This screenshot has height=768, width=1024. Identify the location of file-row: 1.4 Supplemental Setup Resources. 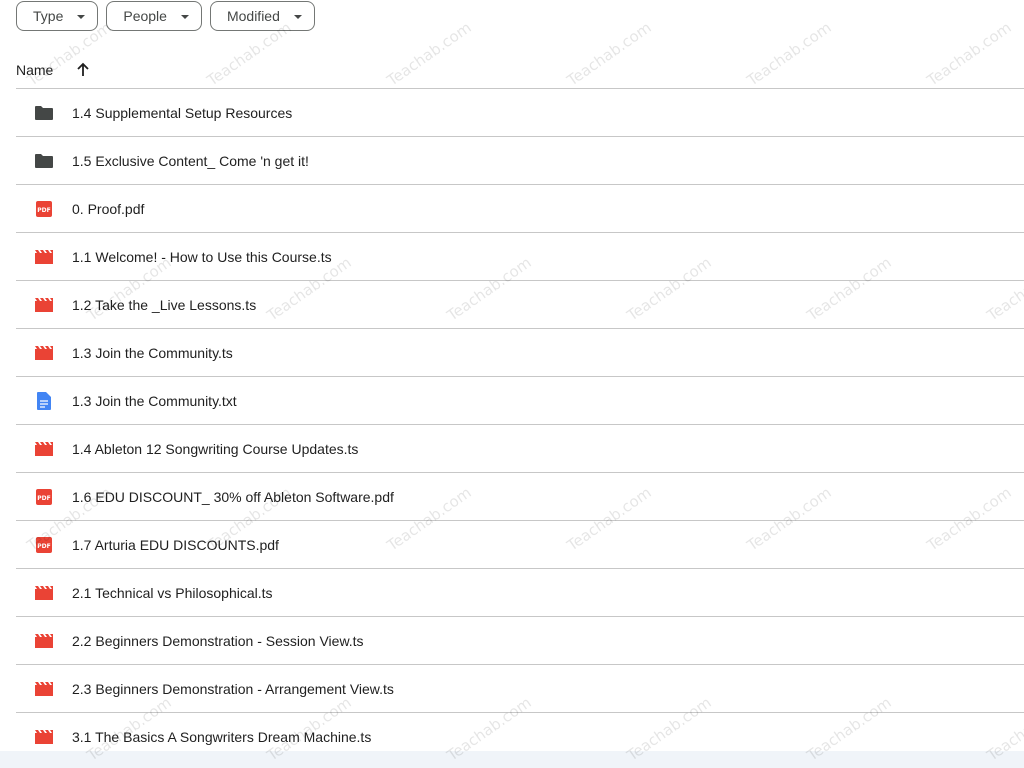
(520, 113).